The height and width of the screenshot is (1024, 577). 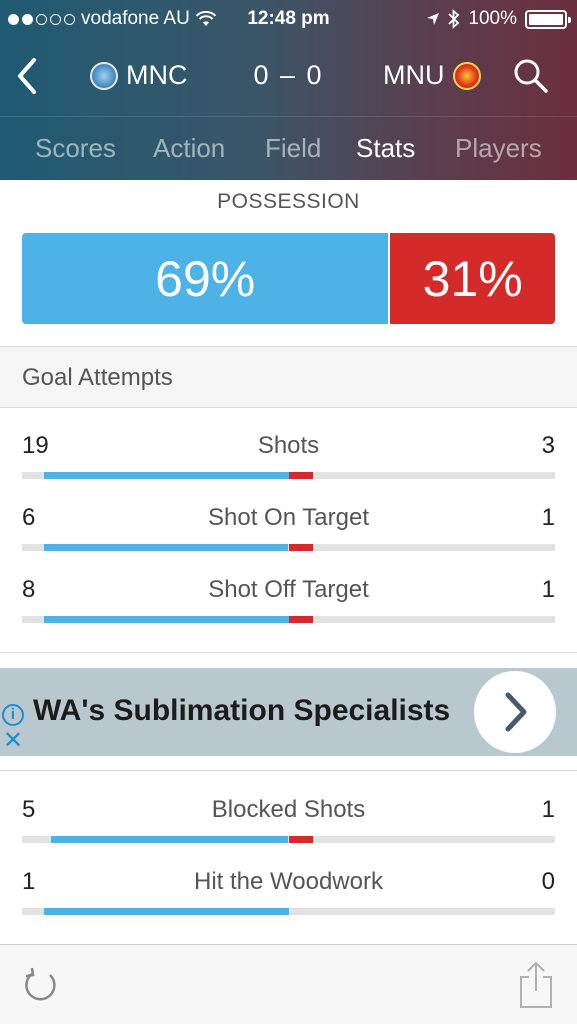 I want to click on stat-row: 5 Blocked Shots 1, so click(x=288, y=826).